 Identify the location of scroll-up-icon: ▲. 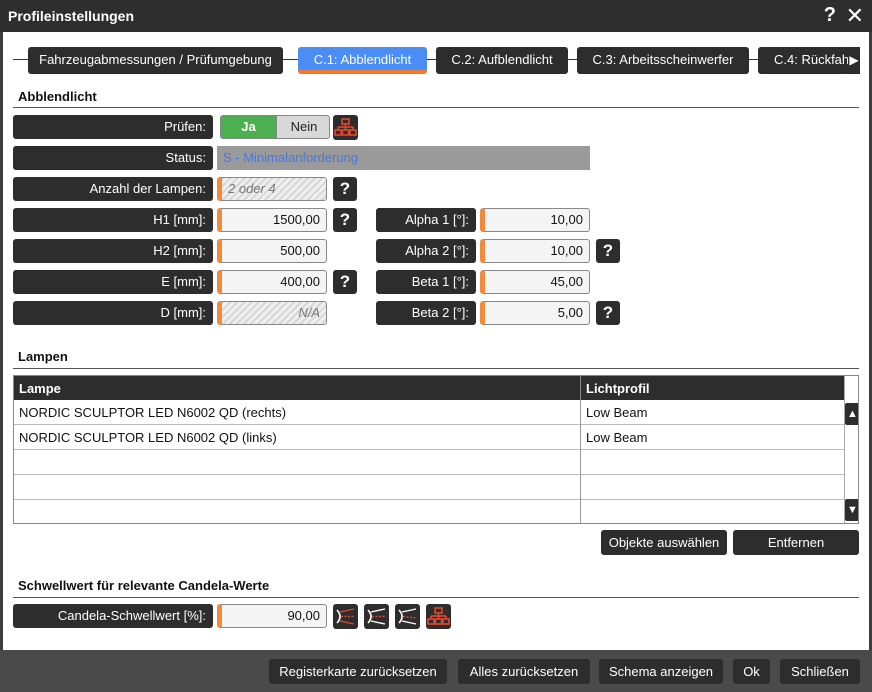
(851, 414).